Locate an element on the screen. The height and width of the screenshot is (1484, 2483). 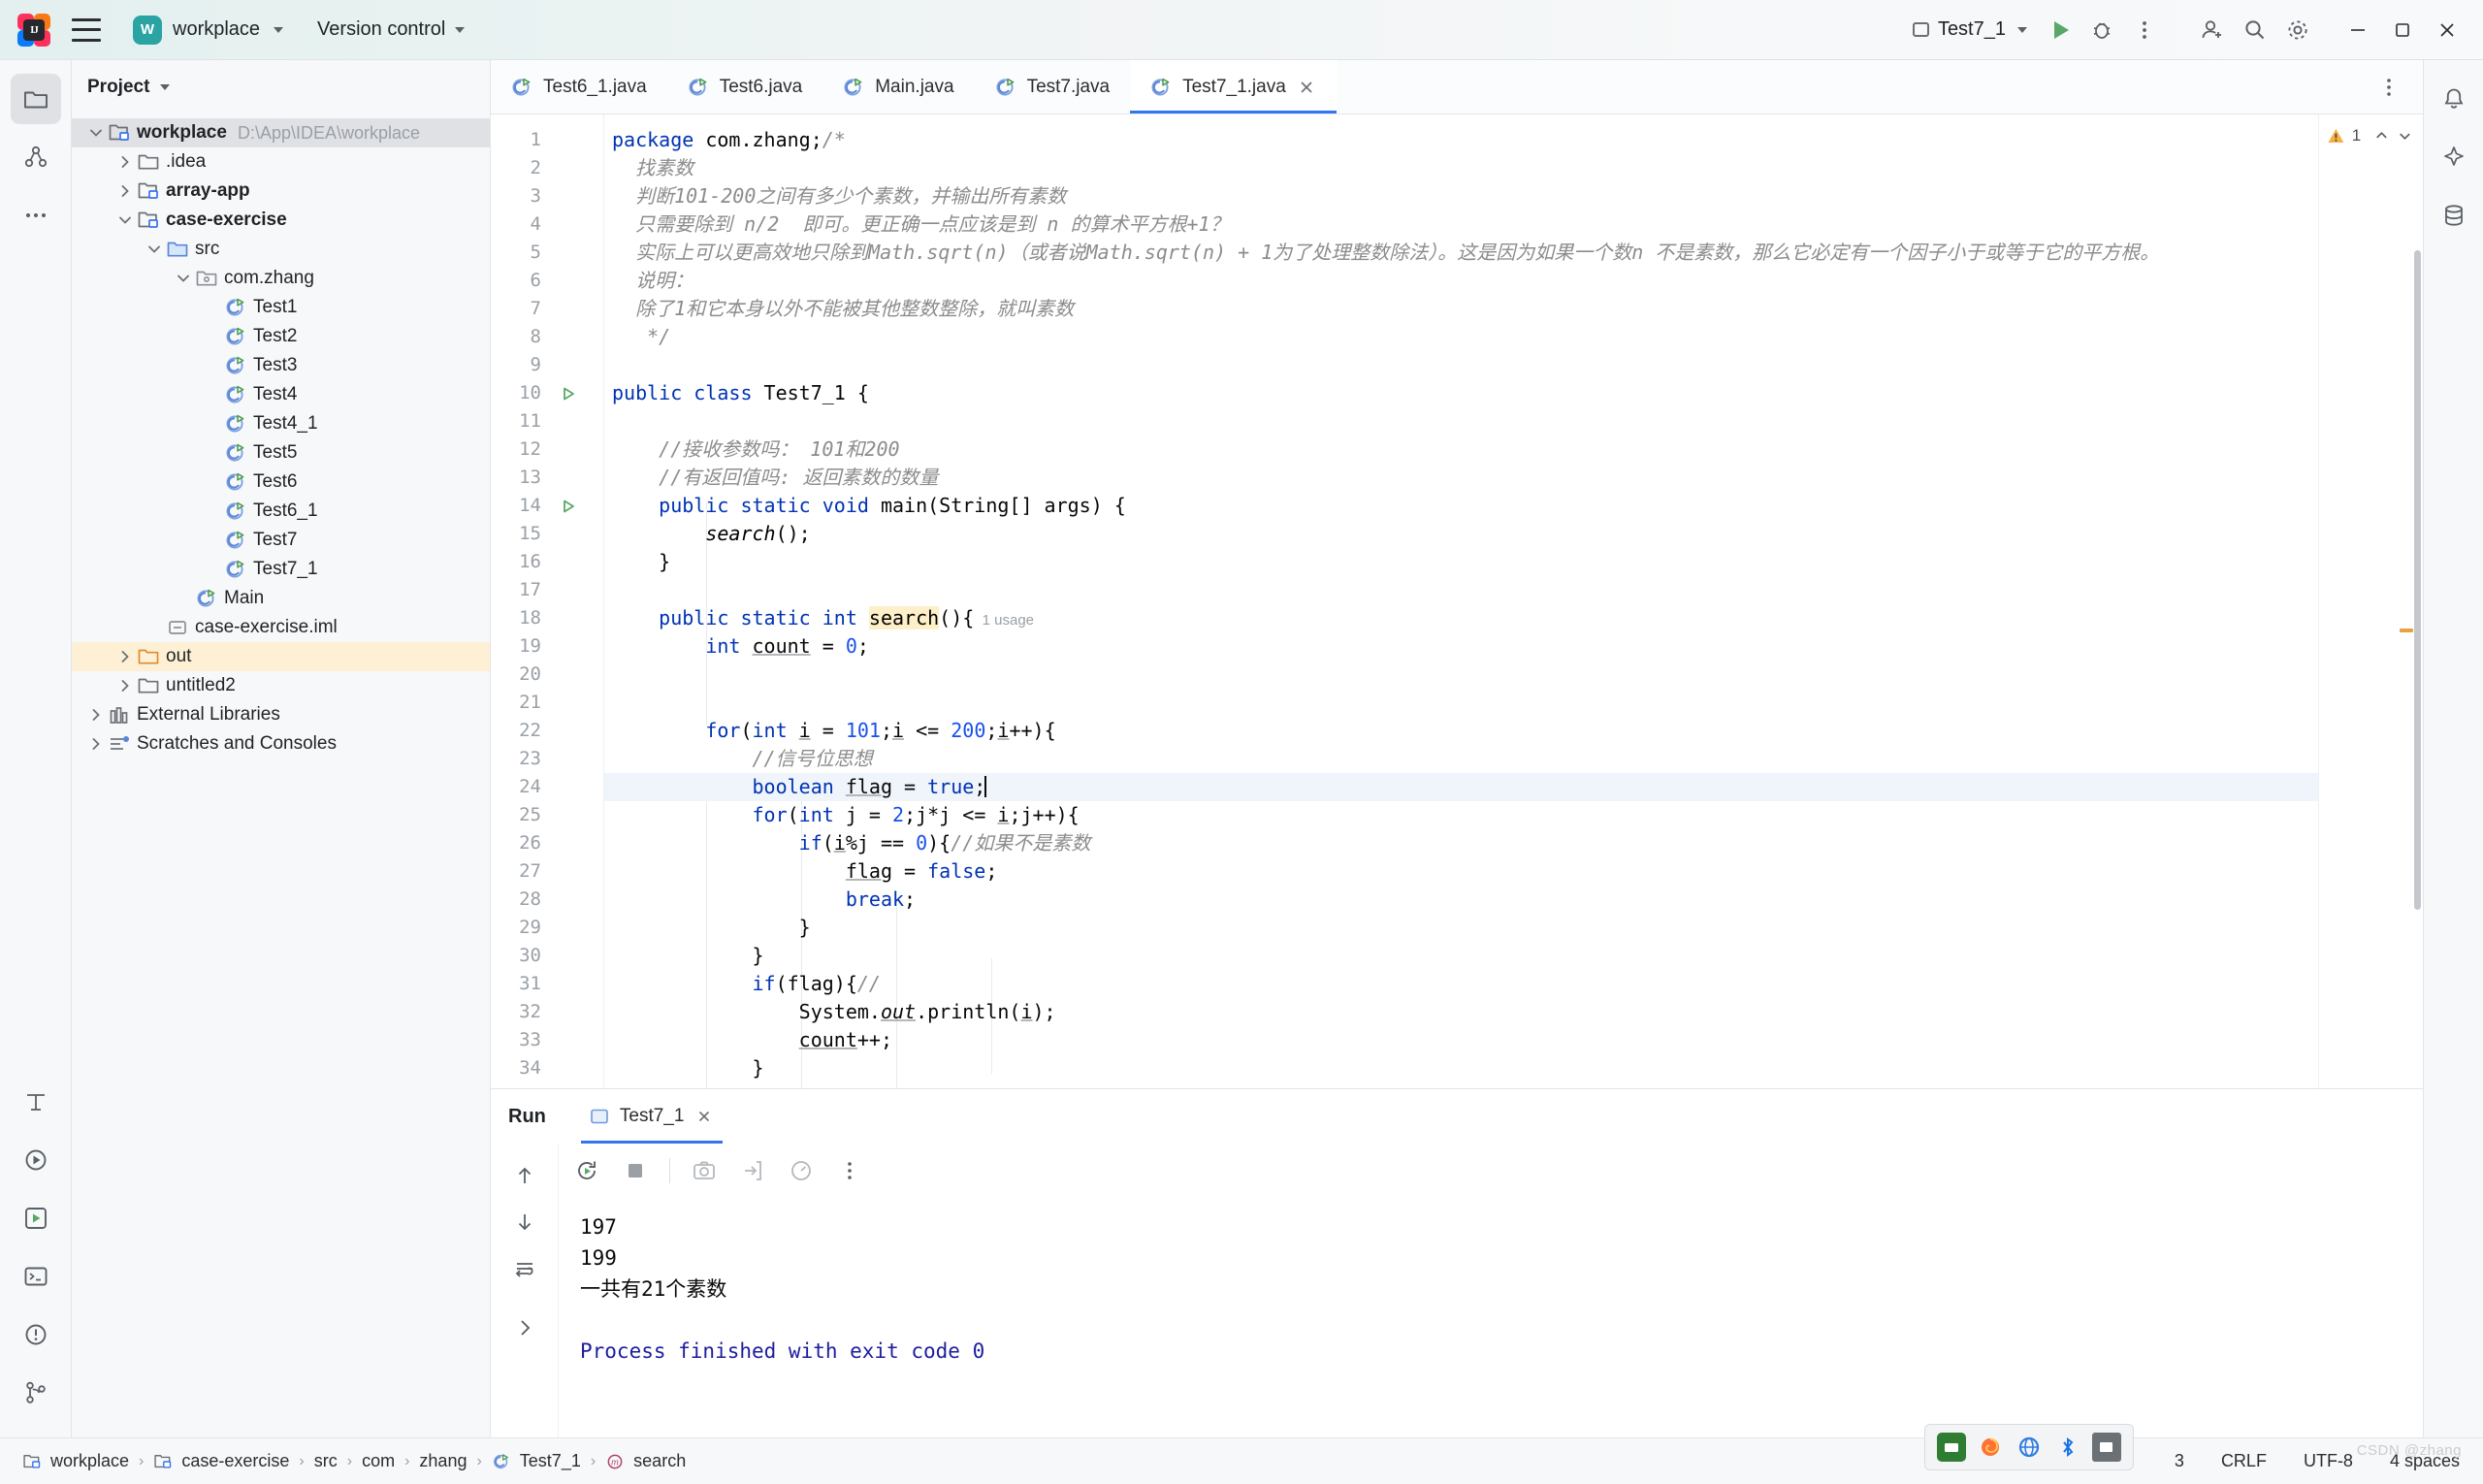
maximize-button is located at coordinates (2403, 30).